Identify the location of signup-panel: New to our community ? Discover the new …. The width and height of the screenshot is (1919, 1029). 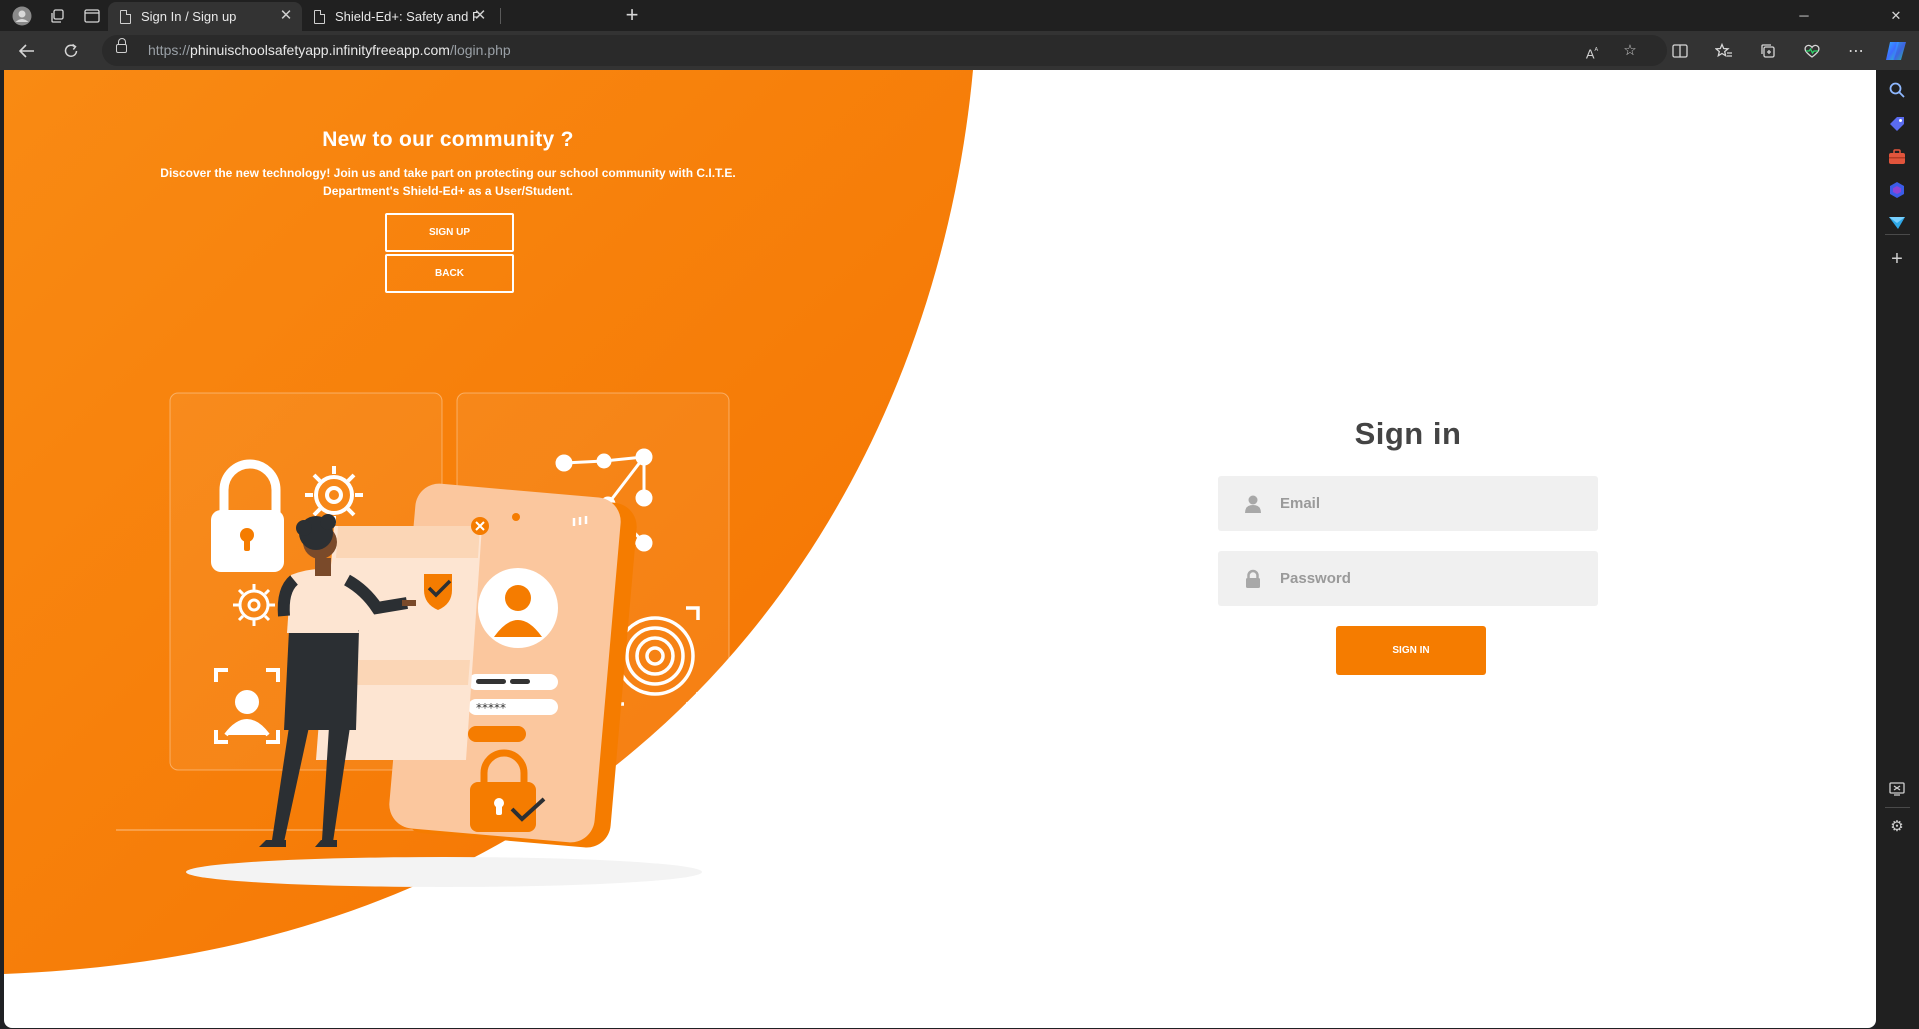
(448, 230).